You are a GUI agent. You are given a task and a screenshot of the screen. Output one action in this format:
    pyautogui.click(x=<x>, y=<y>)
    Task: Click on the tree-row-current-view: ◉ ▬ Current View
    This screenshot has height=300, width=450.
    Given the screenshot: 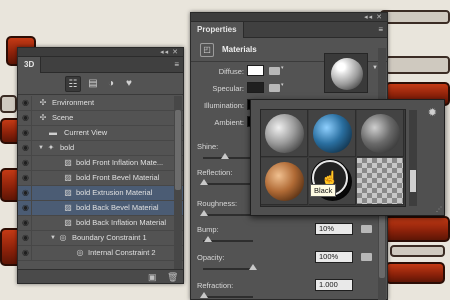 What is the action you would take?
    pyautogui.click(x=100, y=133)
    